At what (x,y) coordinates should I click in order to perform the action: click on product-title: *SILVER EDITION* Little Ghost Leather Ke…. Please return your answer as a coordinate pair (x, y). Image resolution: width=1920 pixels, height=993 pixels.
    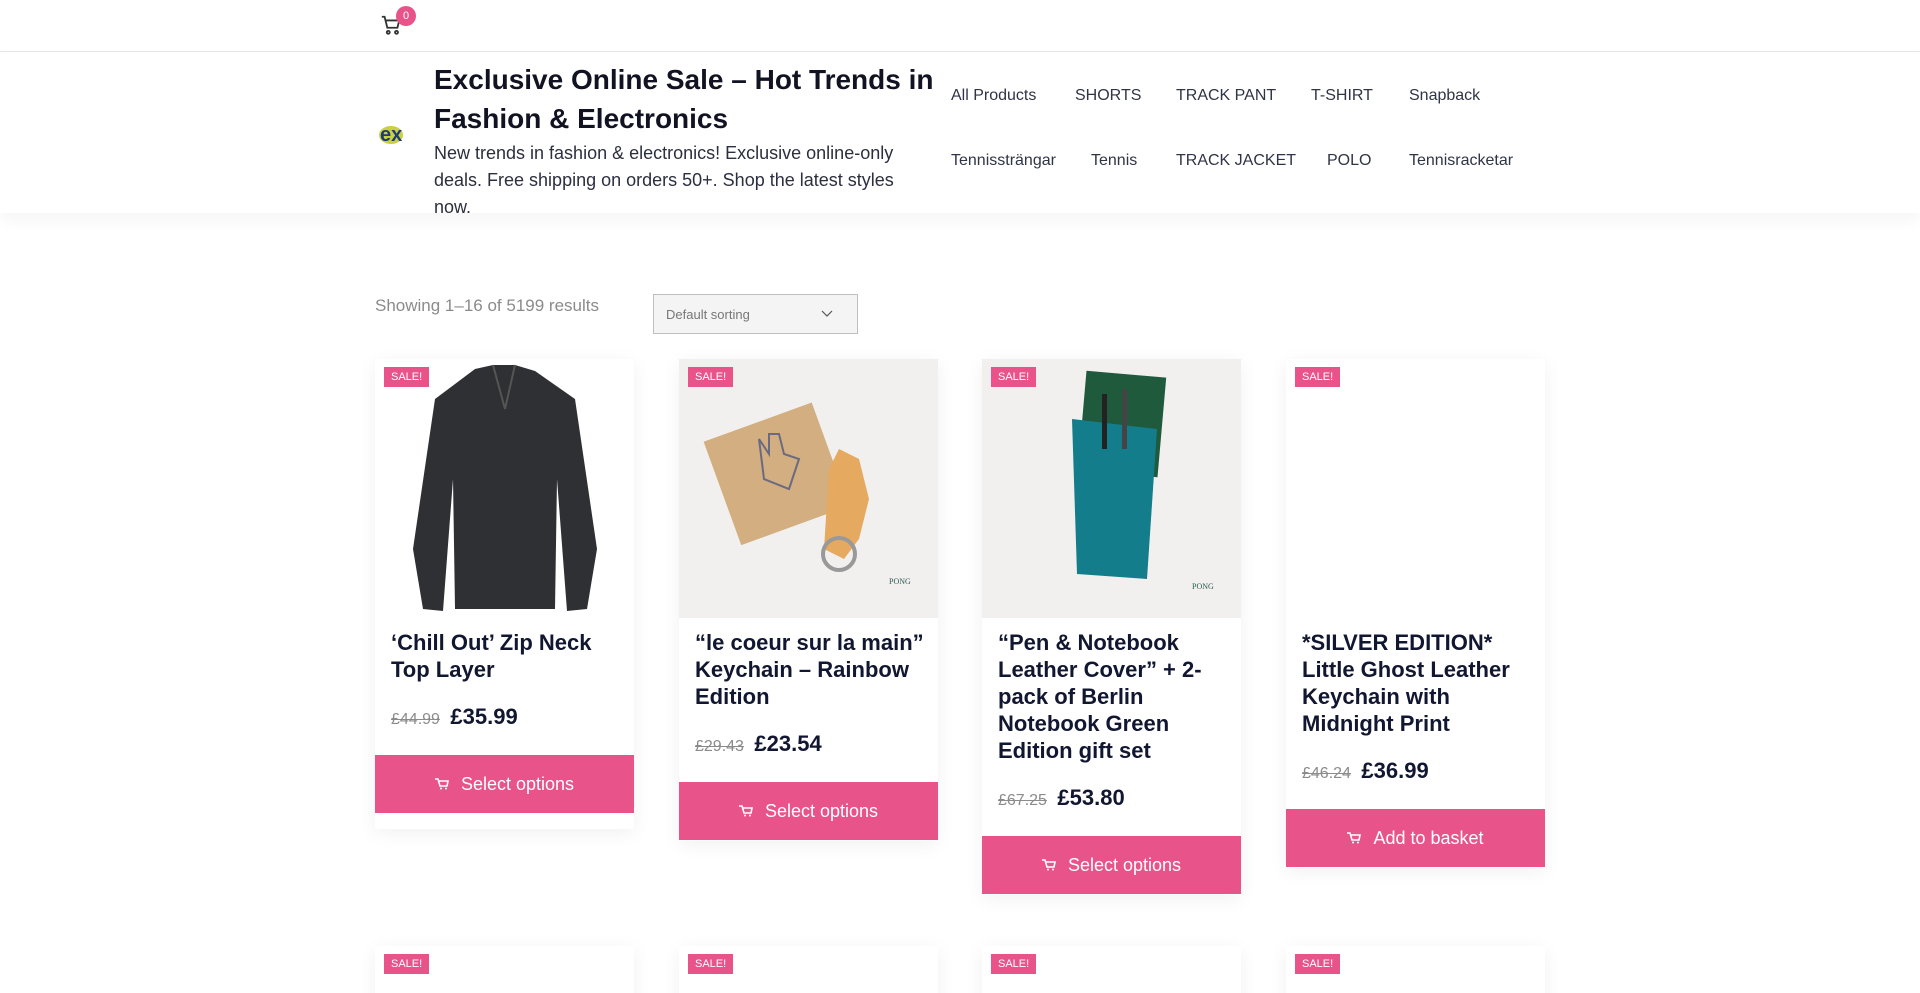
    Looking at the image, I should click on (1417, 683).